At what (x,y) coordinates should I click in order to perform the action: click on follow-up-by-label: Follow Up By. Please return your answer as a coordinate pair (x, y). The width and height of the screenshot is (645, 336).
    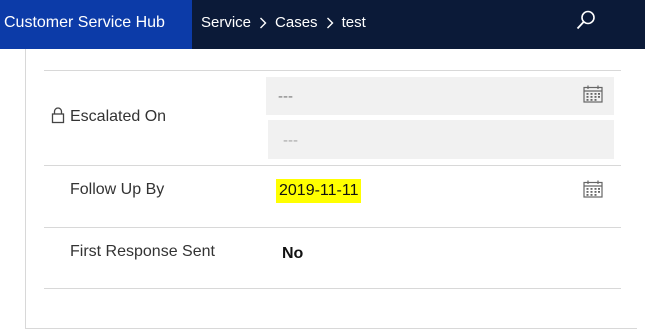
    Looking at the image, I should click on (117, 189).